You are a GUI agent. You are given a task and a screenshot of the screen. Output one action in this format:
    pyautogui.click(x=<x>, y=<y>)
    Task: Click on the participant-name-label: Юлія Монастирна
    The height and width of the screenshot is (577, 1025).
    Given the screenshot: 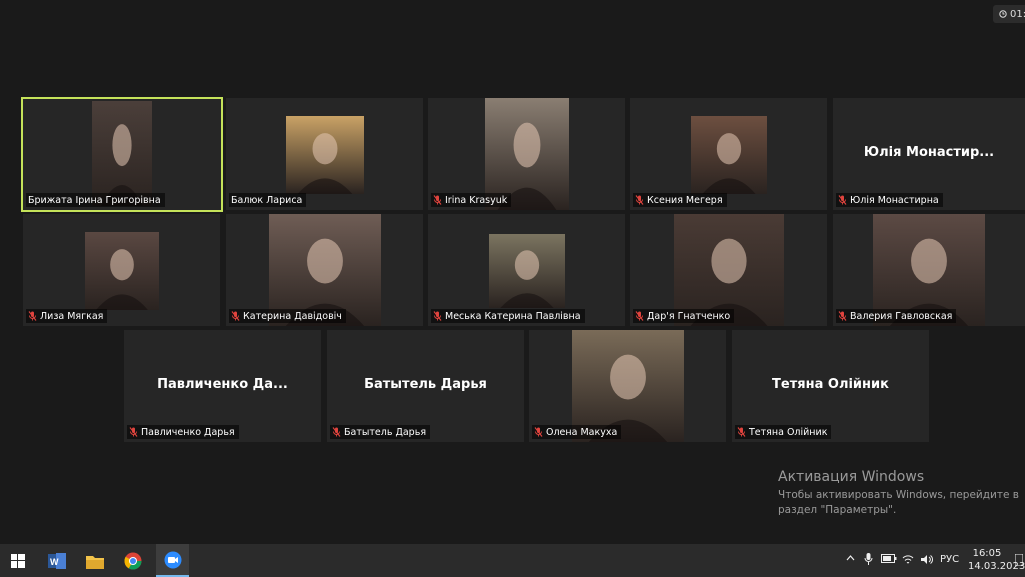 What is the action you would take?
    pyautogui.click(x=889, y=200)
    